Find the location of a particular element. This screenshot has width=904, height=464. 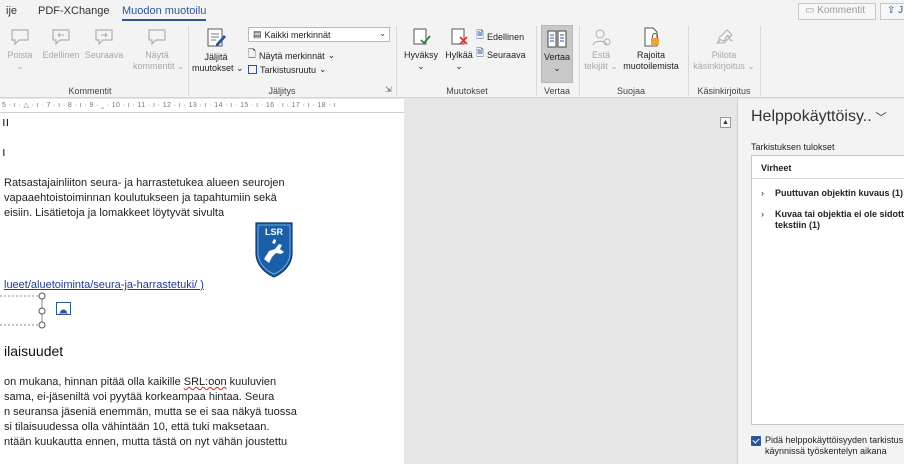

text-span: kuuluvien is located at coordinates (251, 382).